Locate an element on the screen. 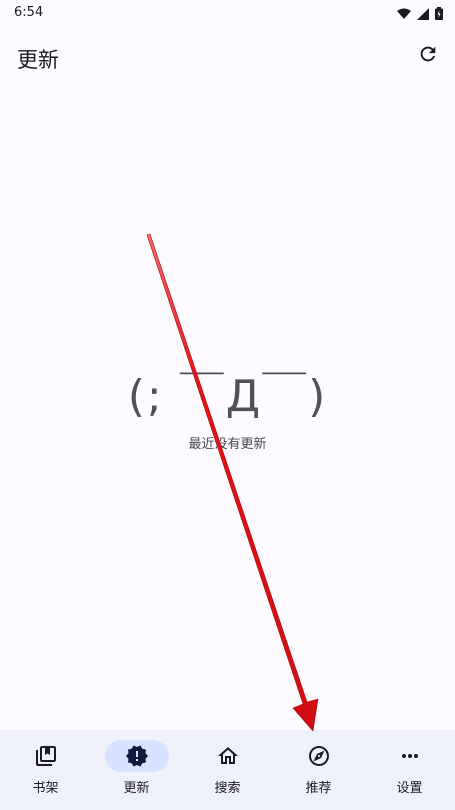 Image resolution: width=455 pixels, height=810 pixels. battery-icon is located at coordinates (439, 13).